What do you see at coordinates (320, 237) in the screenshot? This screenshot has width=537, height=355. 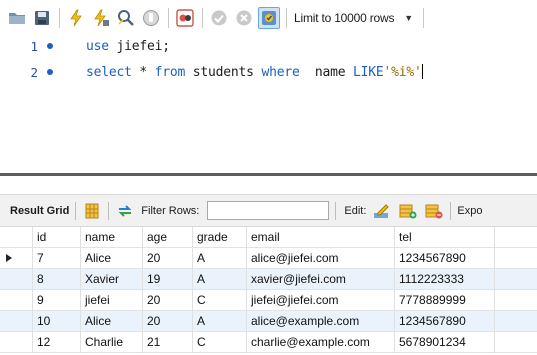 I see `column-header-email: email` at bounding box center [320, 237].